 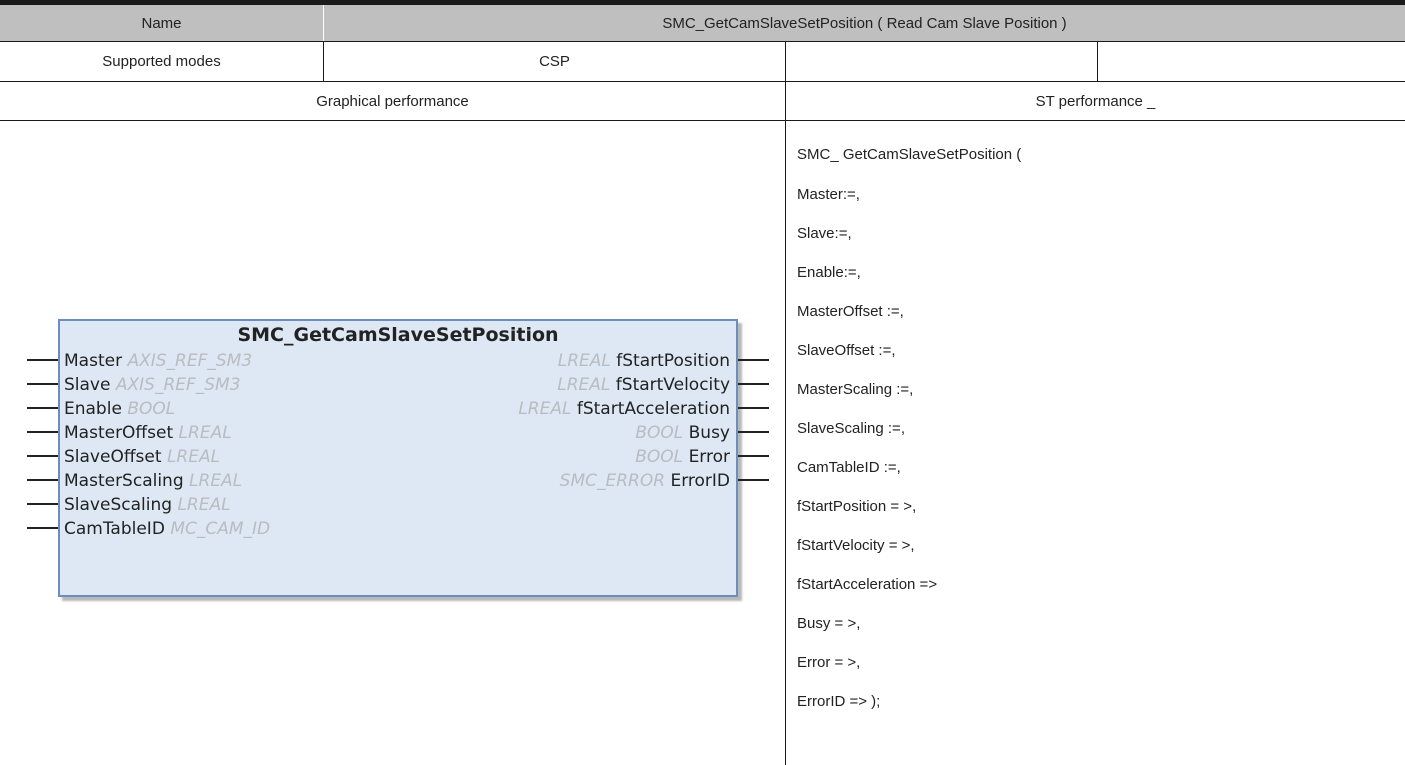 What do you see at coordinates (323, 23) in the screenshot?
I see `header-divider` at bounding box center [323, 23].